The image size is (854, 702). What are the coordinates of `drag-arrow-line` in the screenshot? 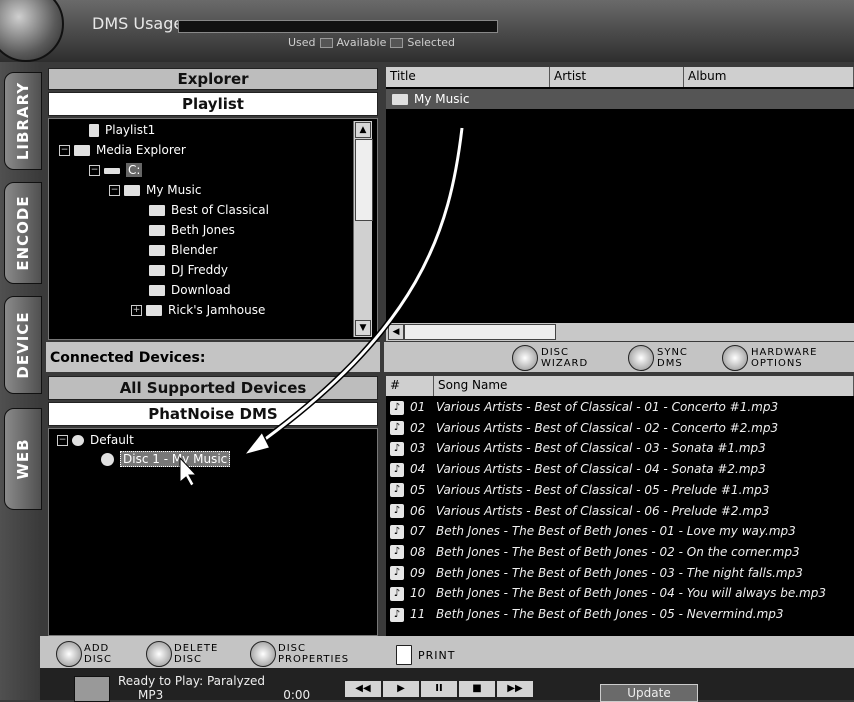 It's located at (356, 289).